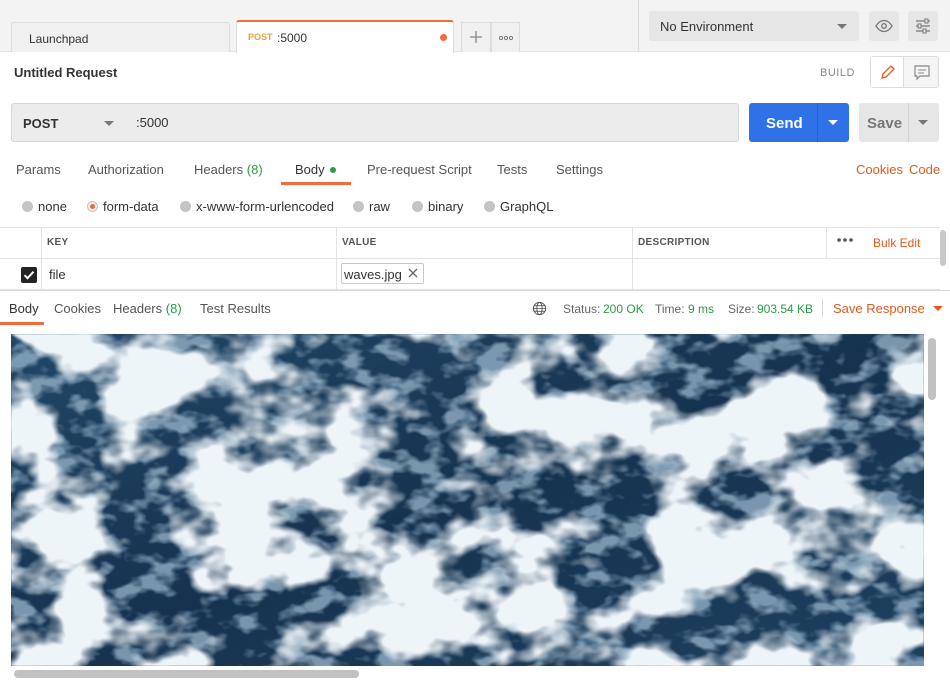  I want to click on response-tab-headers: Headers (8), so click(147, 308).